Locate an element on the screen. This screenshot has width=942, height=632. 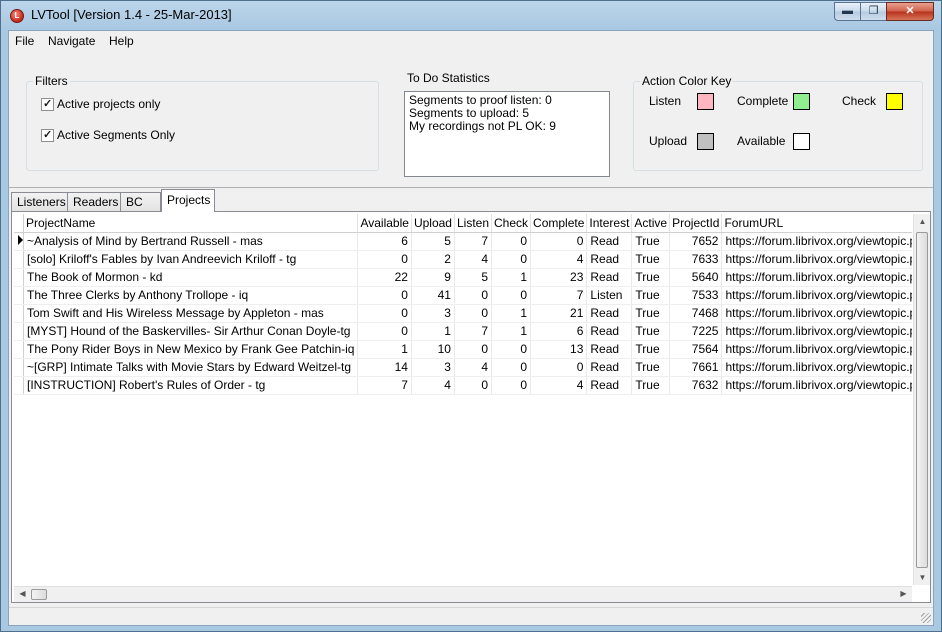
active-segments-label: Active Segments Only is located at coordinates (116, 135).